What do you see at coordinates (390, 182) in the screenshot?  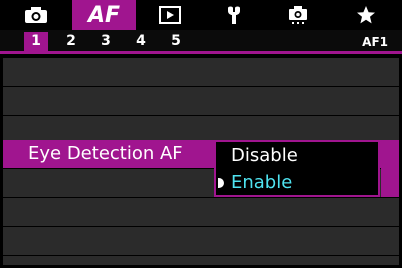 I see `scrollbar` at bounding box center [390, 182].